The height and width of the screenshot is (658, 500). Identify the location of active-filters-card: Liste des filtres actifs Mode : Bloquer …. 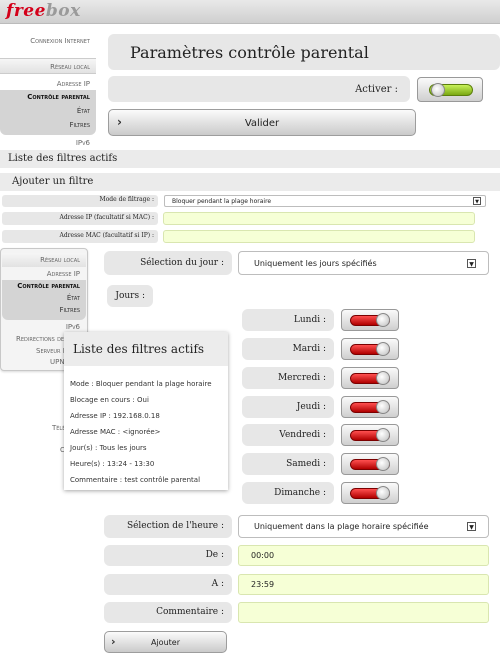
(146, 411).